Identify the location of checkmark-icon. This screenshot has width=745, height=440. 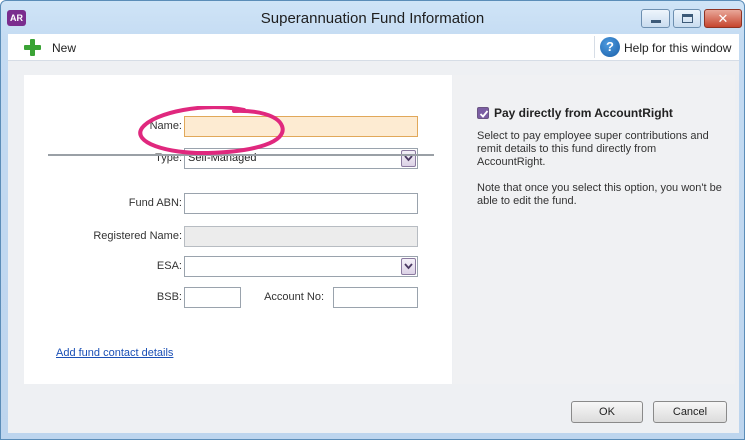
(484, 114).